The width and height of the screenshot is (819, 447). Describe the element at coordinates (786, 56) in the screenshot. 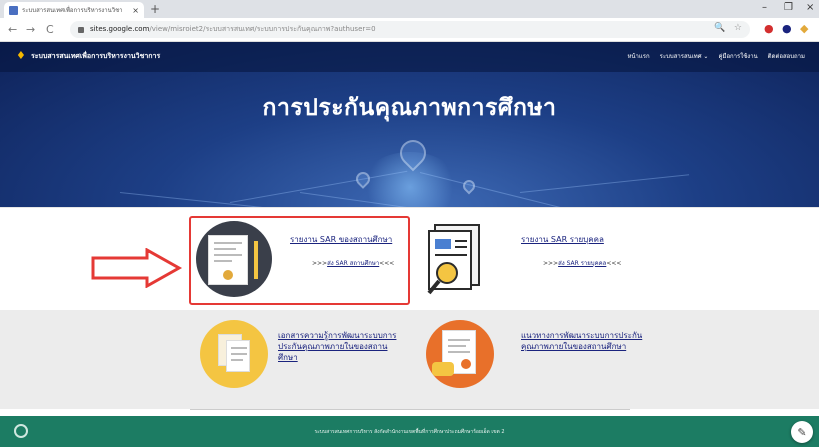

I see `nav-item-contact: ติดต่อสอบถาม` at that location.